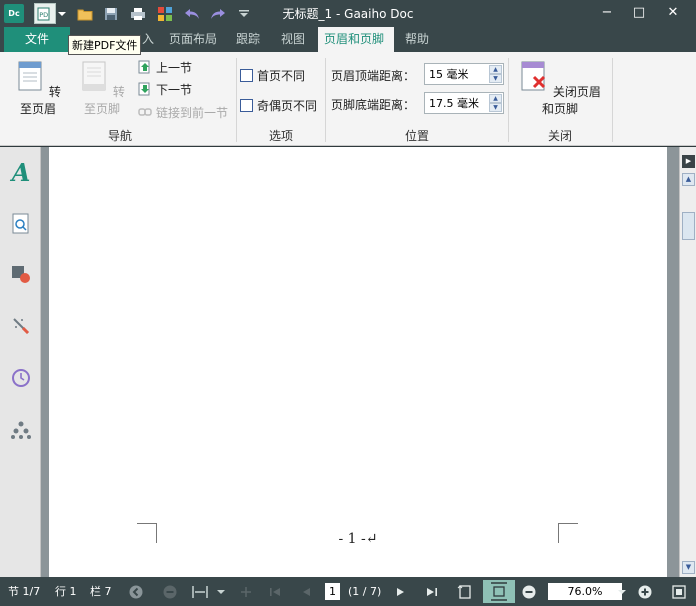 This screenshot has height=606, width=696. Describe the element at coordinates (559, 136) in the screenshot. I see `close-group-label: 关闭` at that location.